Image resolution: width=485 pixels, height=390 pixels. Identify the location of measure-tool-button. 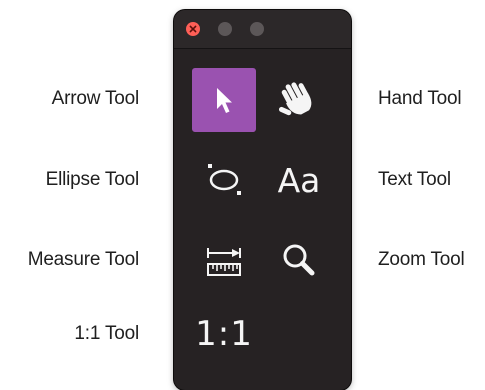
(224, 260).